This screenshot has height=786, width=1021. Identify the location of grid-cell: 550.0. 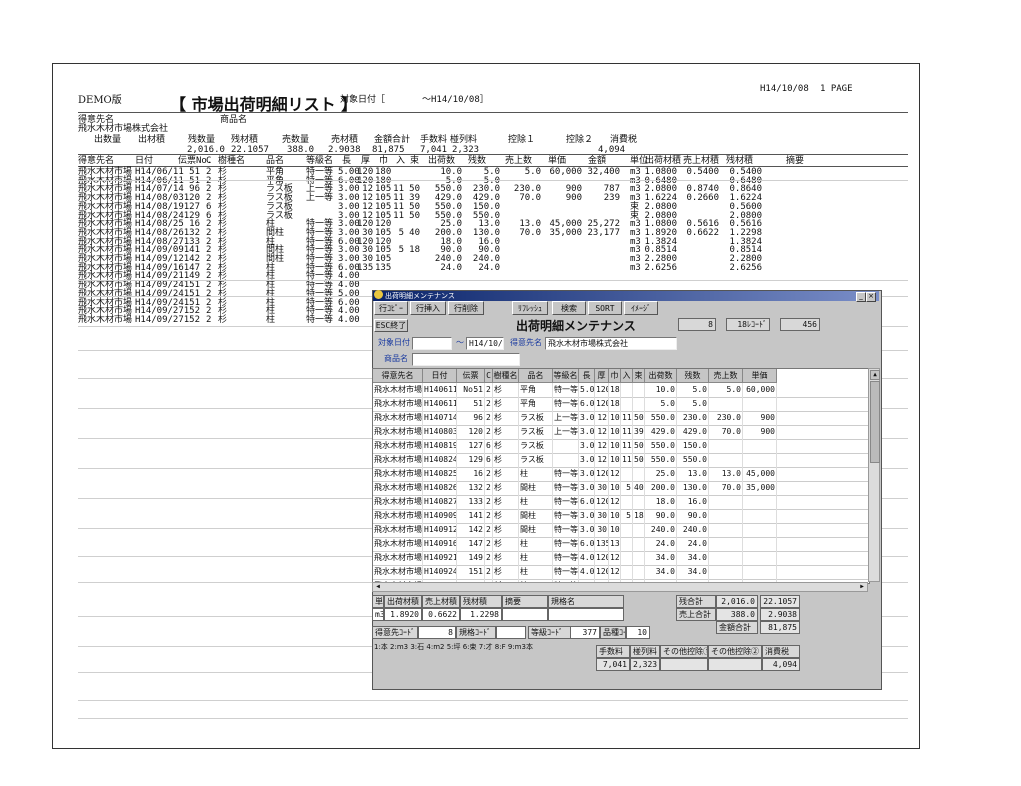
(661, 418).